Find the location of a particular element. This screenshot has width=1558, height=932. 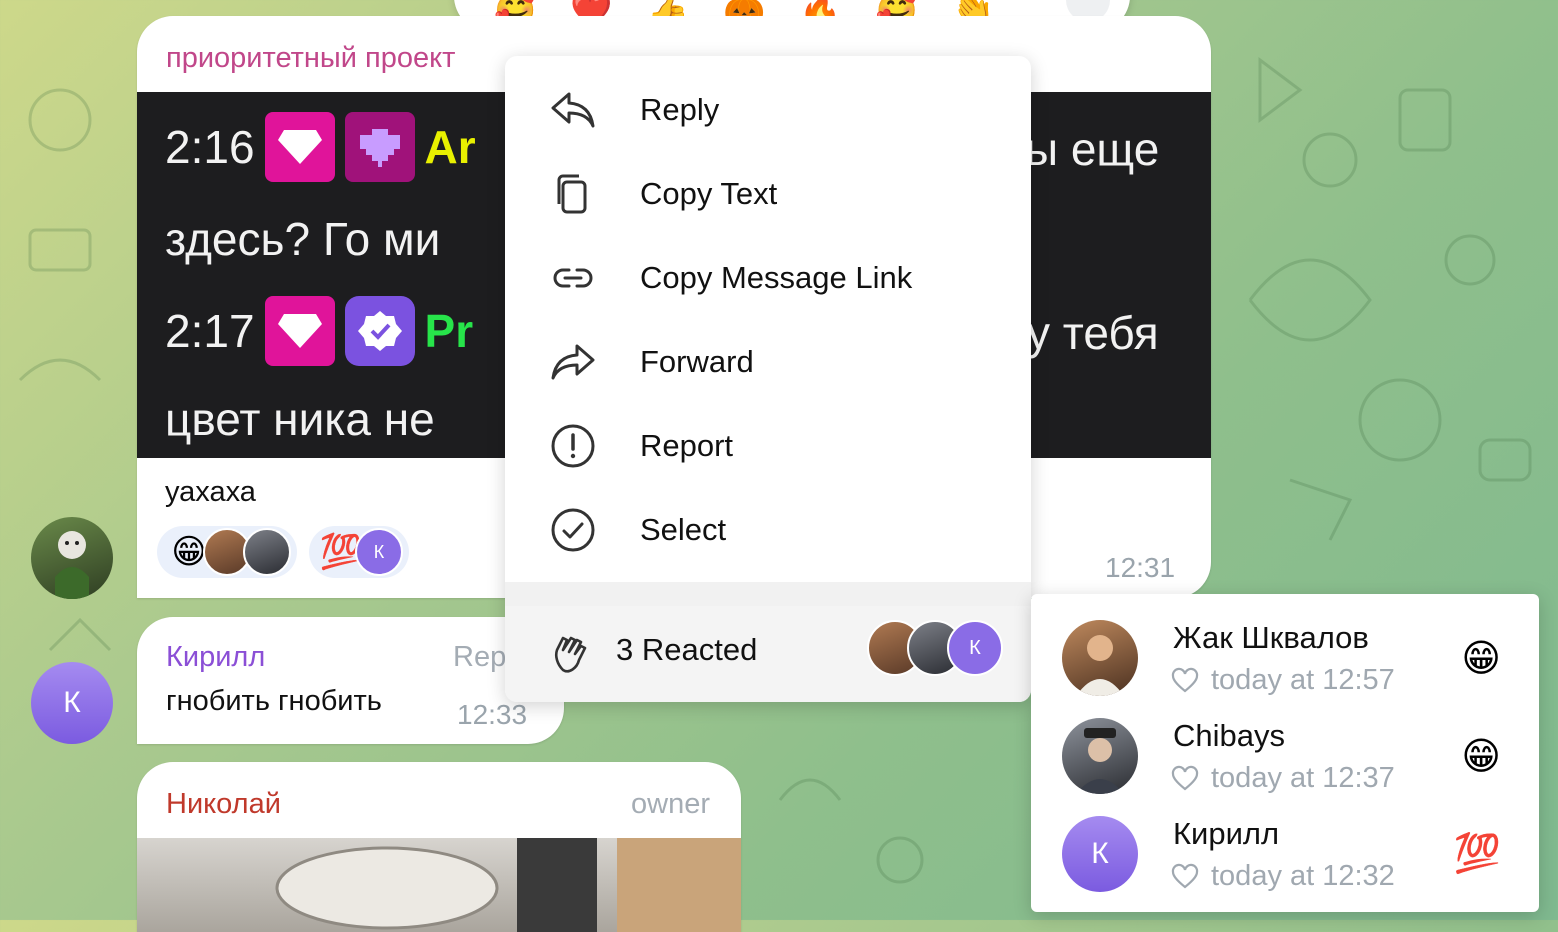

forward-icon is located at coordinates (573, 362).